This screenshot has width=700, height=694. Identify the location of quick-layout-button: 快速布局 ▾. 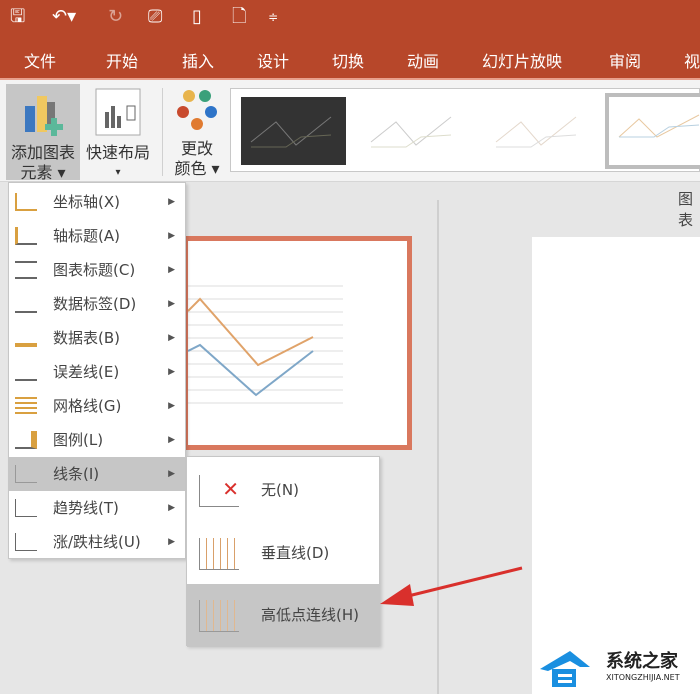
(118, 132).